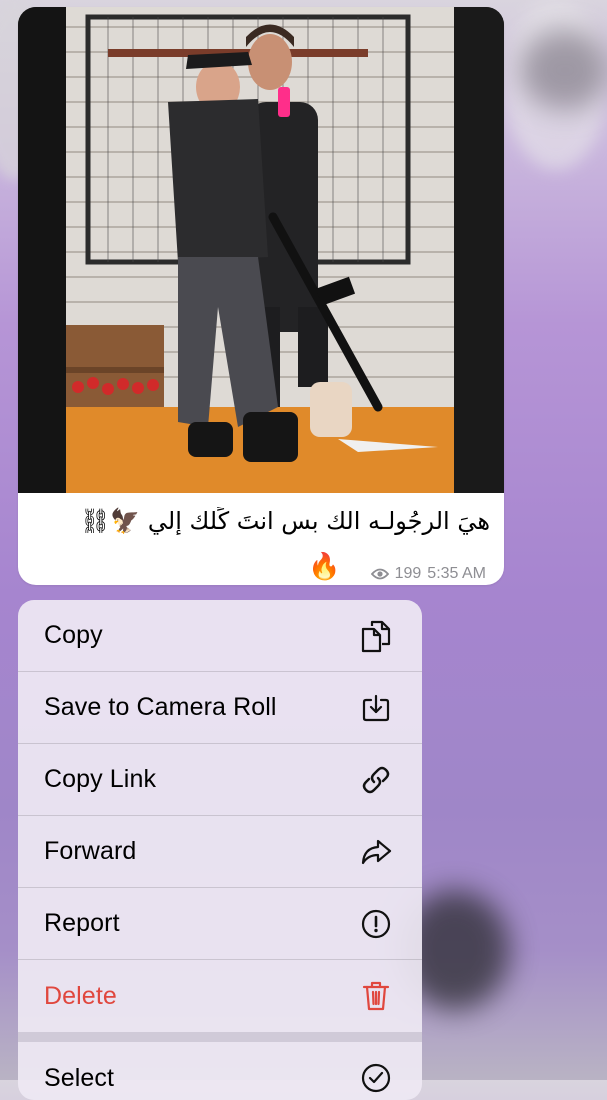 The image size is (607, 1100). What do you see at coordinates (80, 995) in the screenshot?
I see `menu-item-label: Delete` at bounding box center [80, 995].